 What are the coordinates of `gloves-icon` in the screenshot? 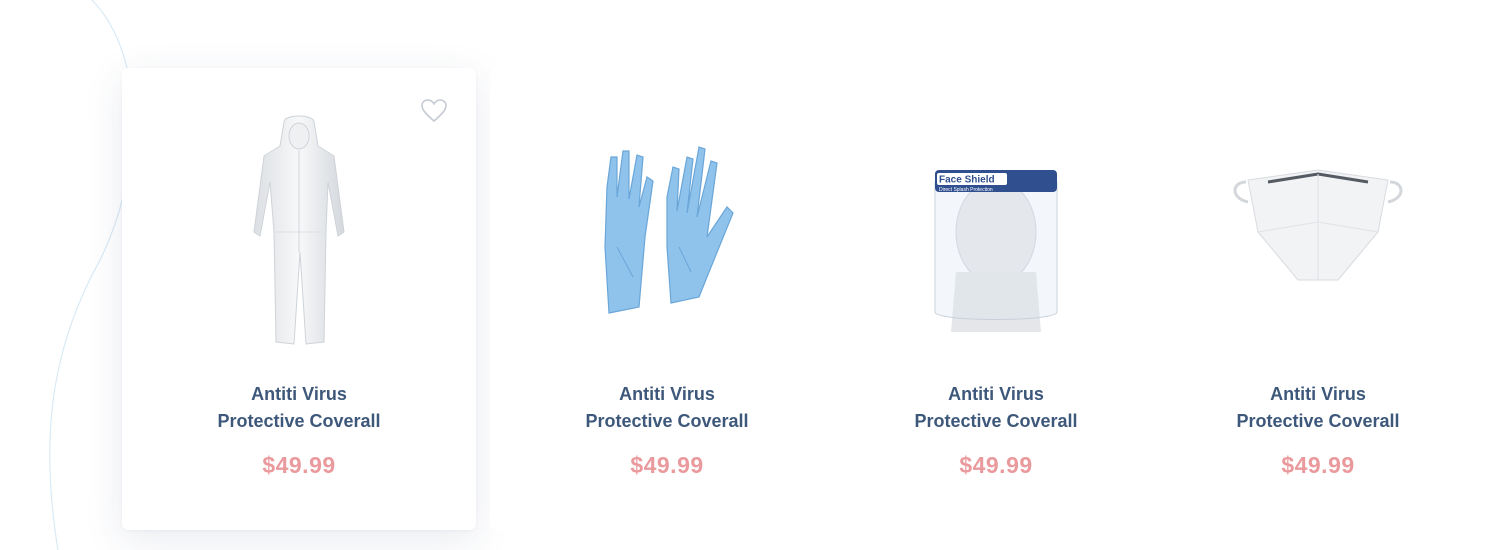 It's located at (669, 230).